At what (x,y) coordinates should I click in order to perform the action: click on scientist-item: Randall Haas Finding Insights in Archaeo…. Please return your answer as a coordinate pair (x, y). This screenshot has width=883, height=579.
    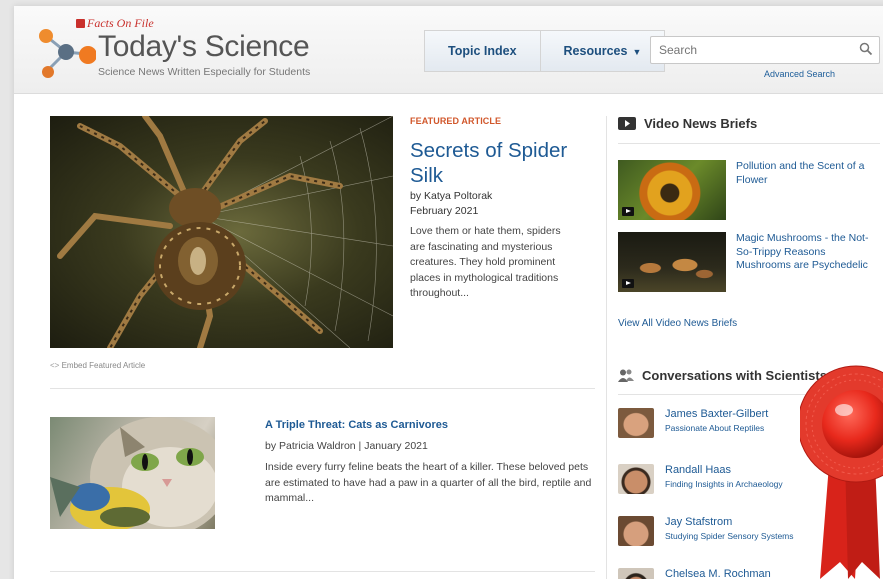
    Looking at the image, I should click on (700, 479).